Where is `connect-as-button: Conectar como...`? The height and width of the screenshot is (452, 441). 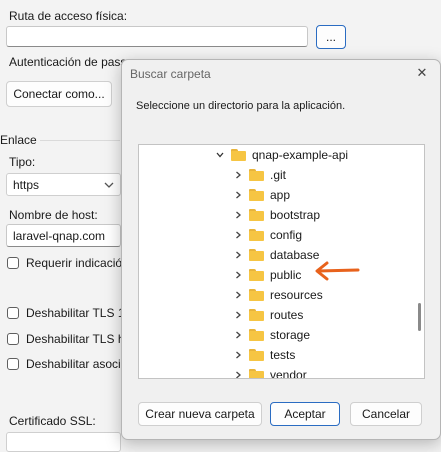 connect-as-button: Conectar como... is located at coordinates (59, 94).